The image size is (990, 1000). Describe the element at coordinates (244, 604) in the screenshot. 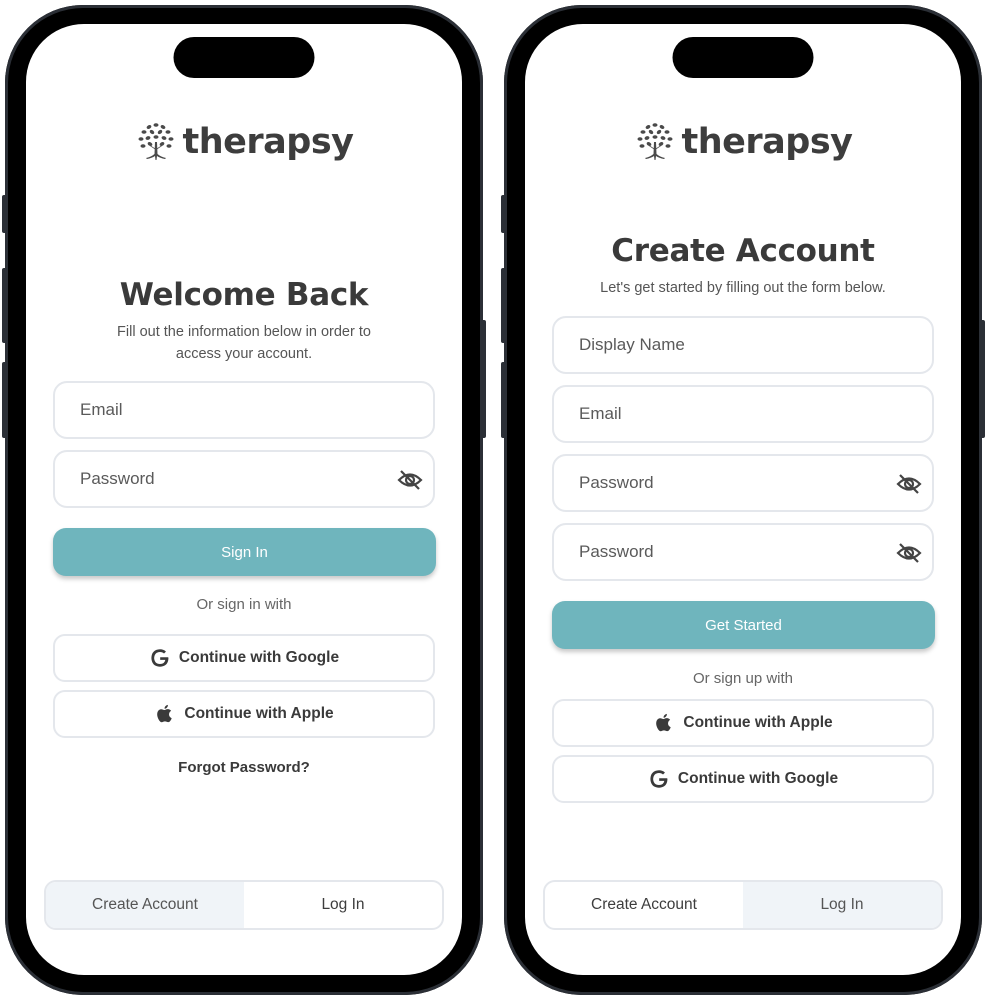

I see `divider-text: Or sign in with` at that location.